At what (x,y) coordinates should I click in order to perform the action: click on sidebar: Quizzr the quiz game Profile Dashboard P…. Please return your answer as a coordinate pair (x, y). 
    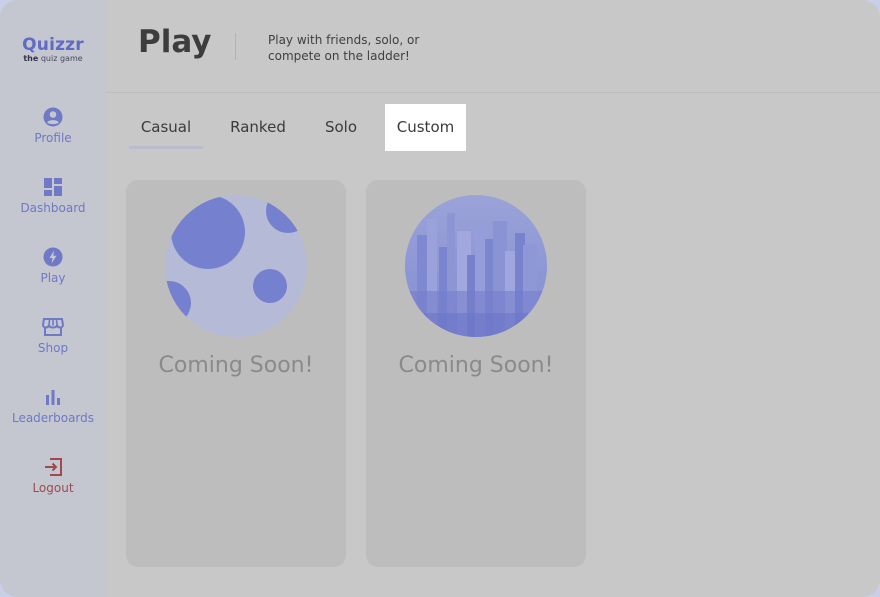
    Looking at the image, I should click on (53, 298).